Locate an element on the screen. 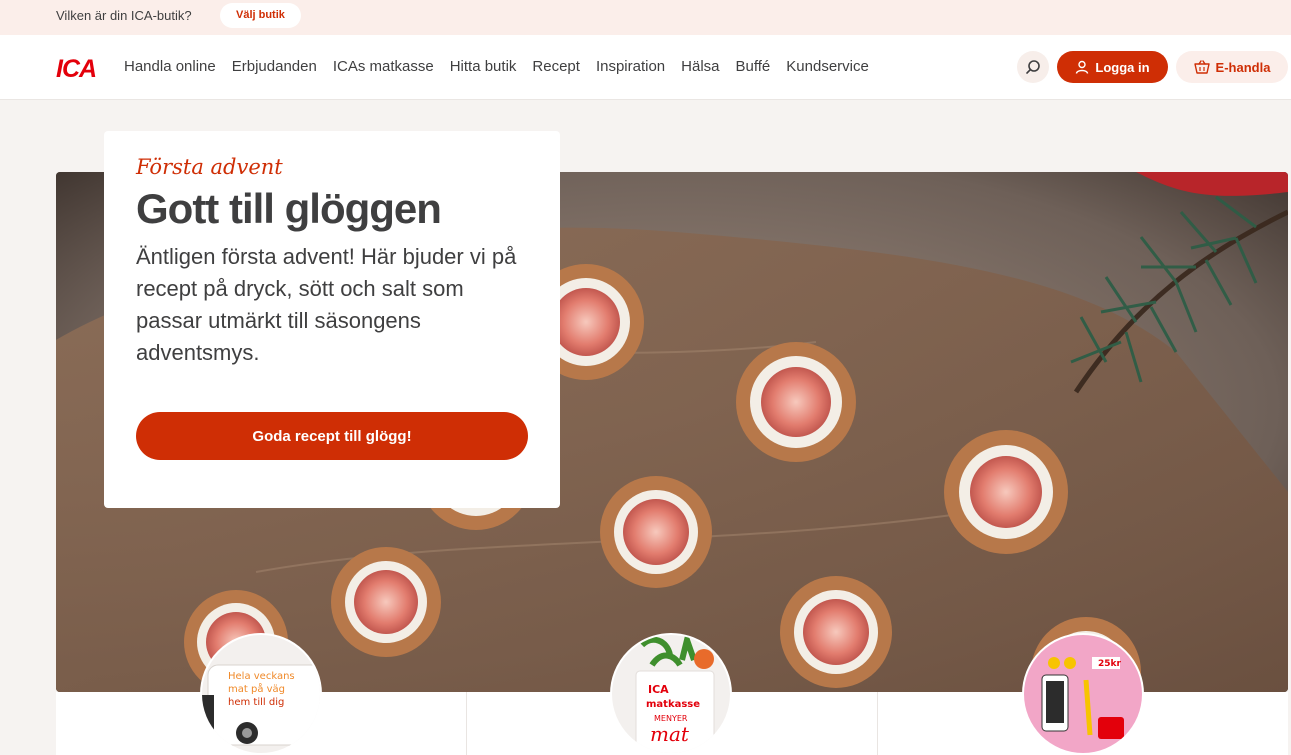 This screenshot has width=1291, height=755. offers-image: 25kr is located at coordinates (1083, 694).